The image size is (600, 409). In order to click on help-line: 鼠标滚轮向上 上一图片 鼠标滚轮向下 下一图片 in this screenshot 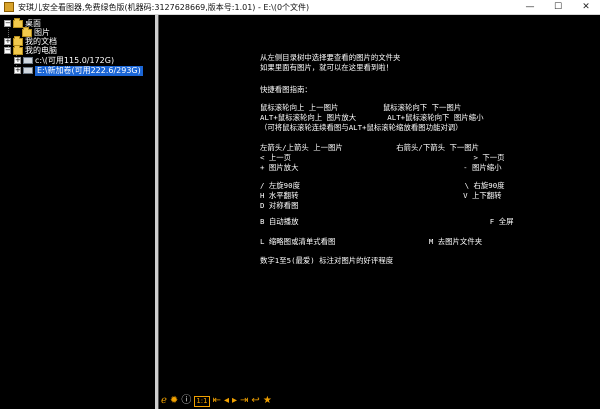, I will do `click(361, 107)`.